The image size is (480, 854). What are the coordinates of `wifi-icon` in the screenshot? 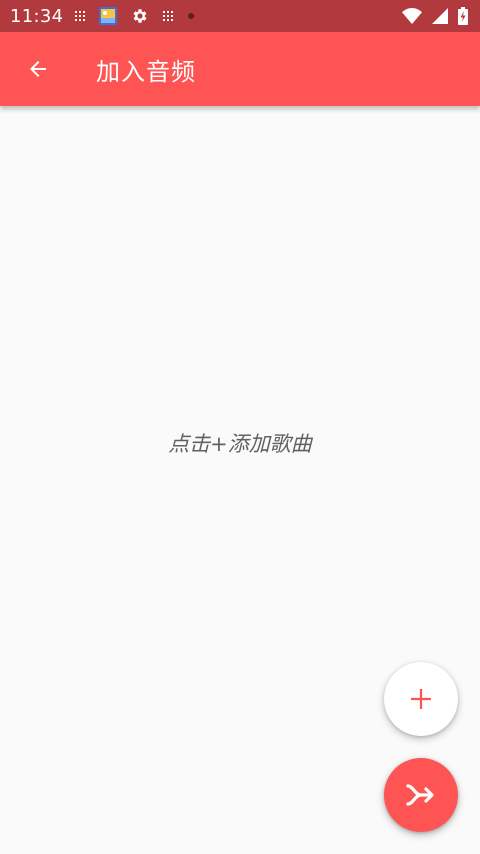 It's located at (412, 16).